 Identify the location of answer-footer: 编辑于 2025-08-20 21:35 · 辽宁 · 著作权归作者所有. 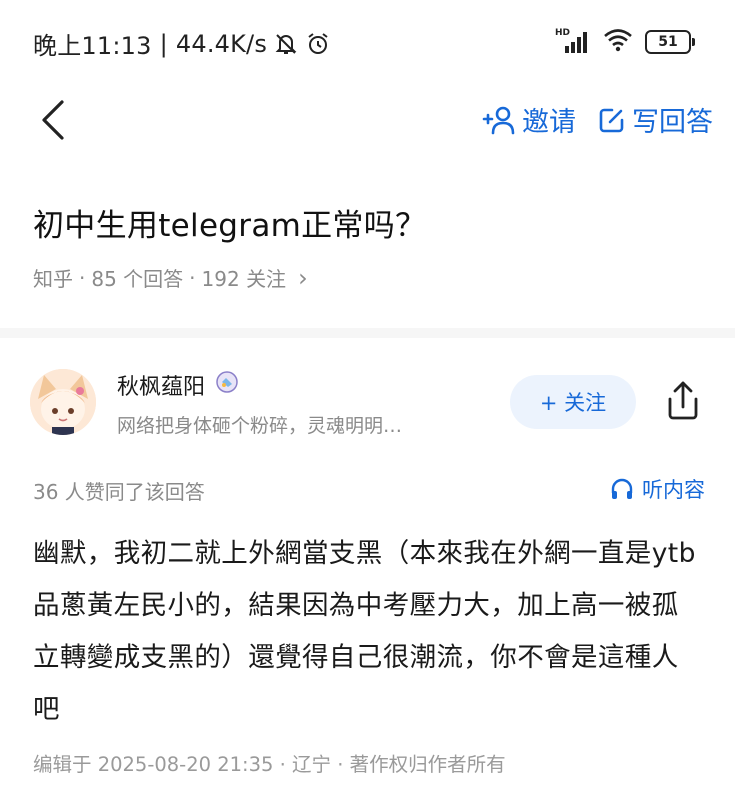
(269, 764).